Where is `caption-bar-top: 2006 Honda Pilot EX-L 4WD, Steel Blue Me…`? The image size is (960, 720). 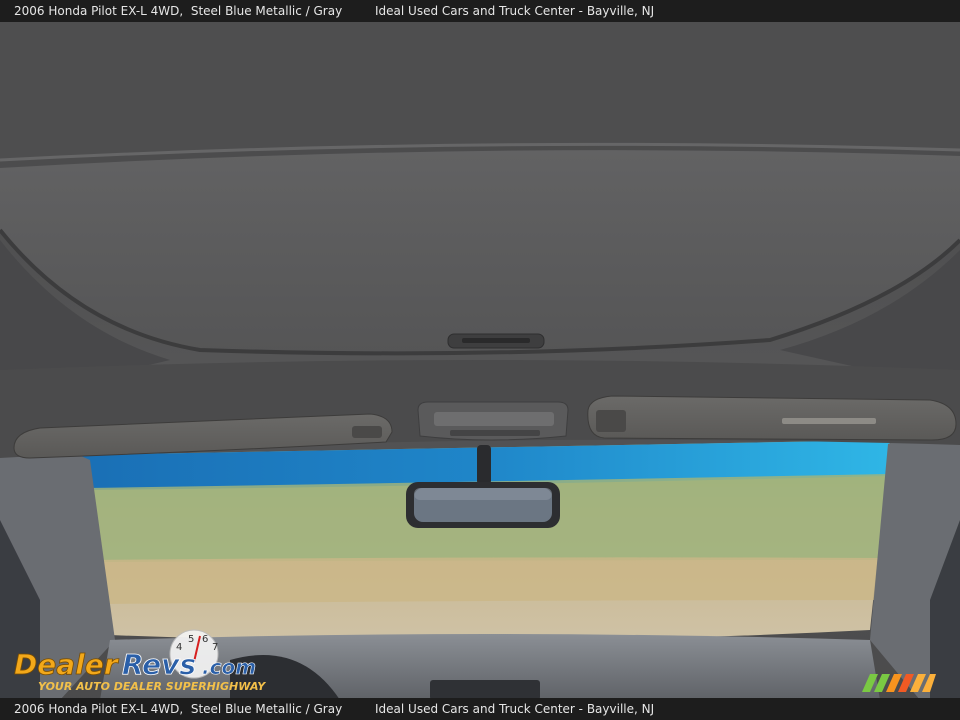
caption-bar-top: 2006 Honda Pilot EX-L 4WD, Steel Blue Me… is located at coordinates (480, 11).